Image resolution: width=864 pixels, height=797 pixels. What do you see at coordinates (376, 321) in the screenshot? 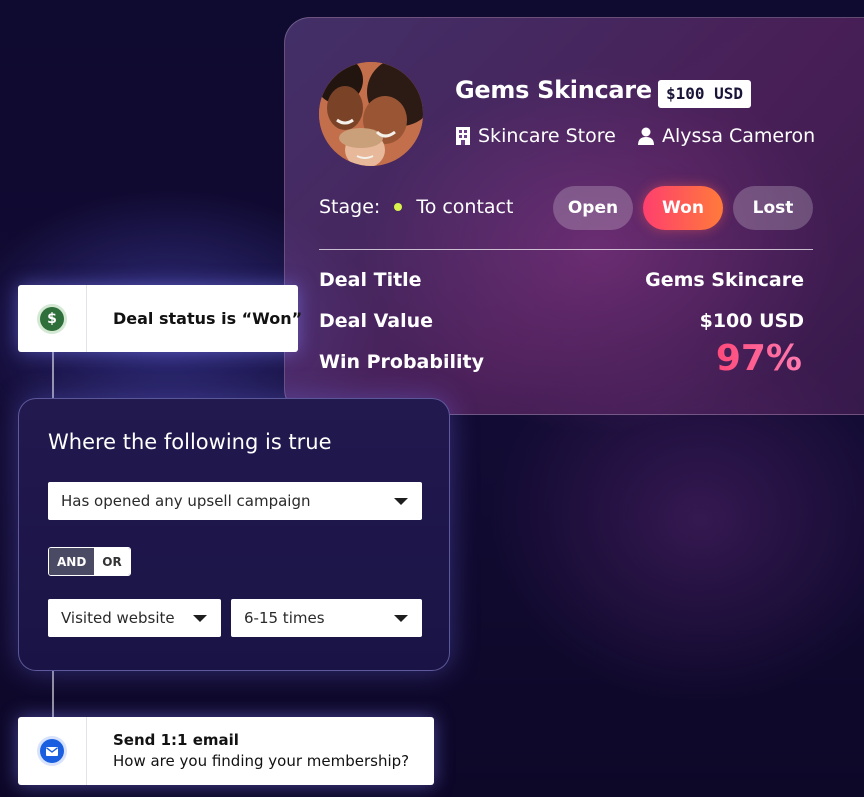
I see `deal-value-label: Deal Value` at bounding box center [376, 321].